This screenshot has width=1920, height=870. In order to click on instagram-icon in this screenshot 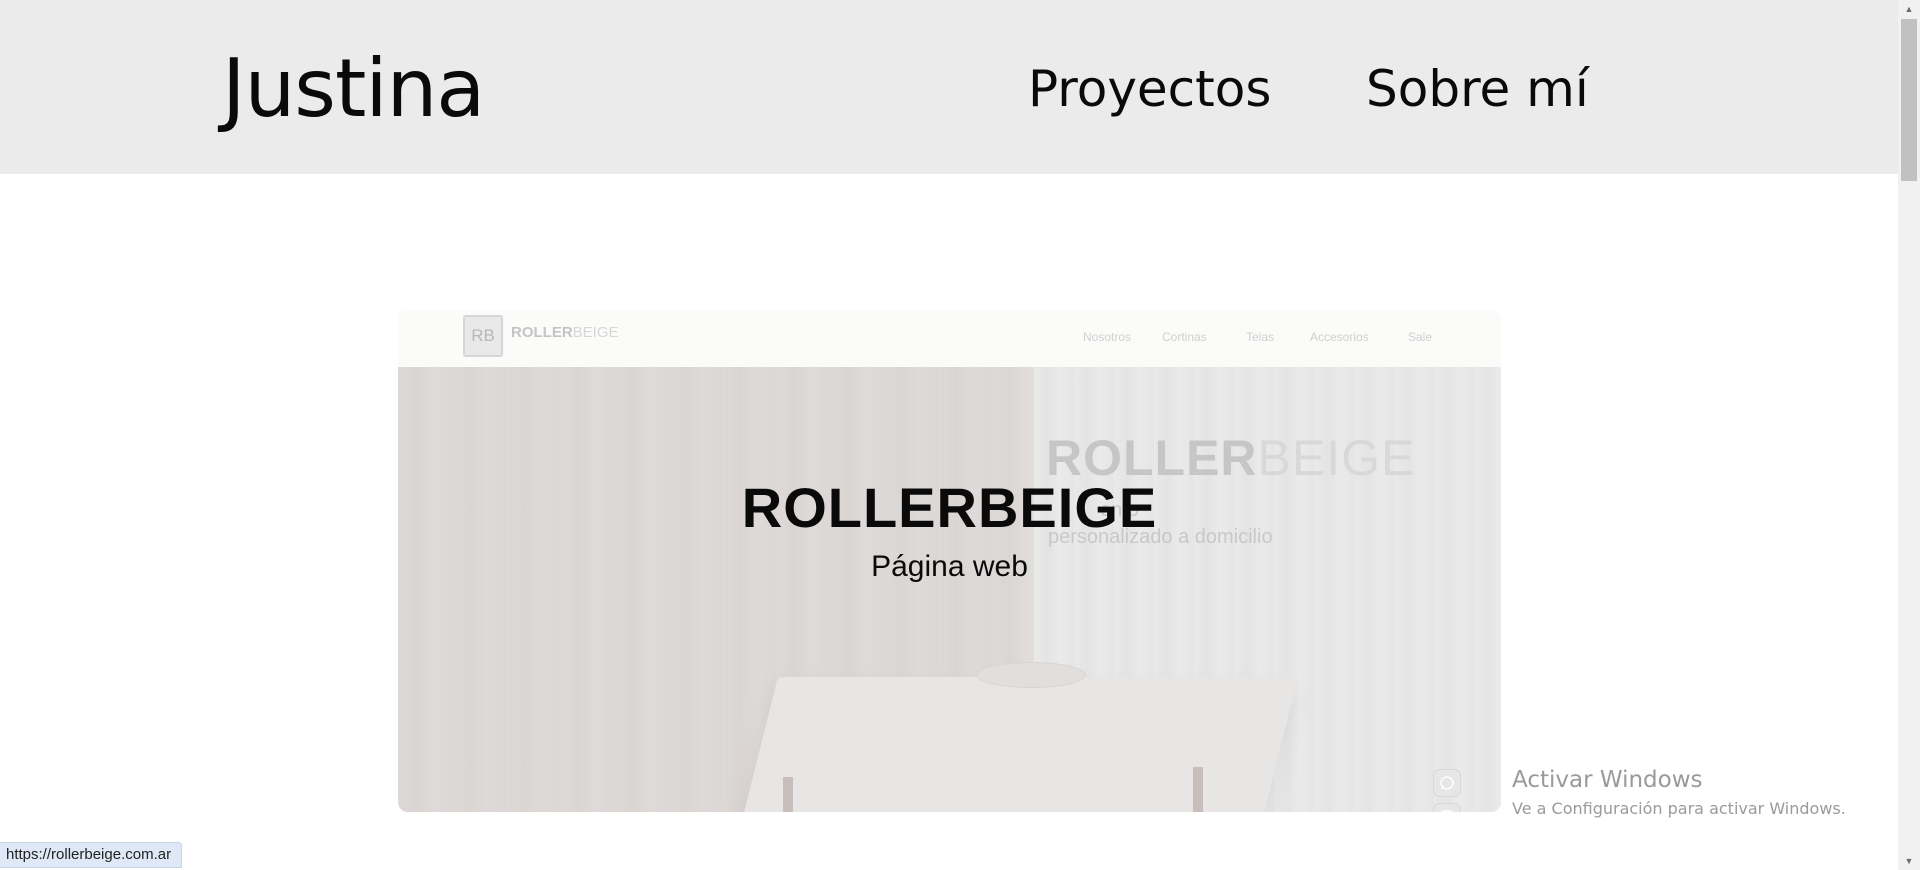, I will do `click(1447, 807)`.